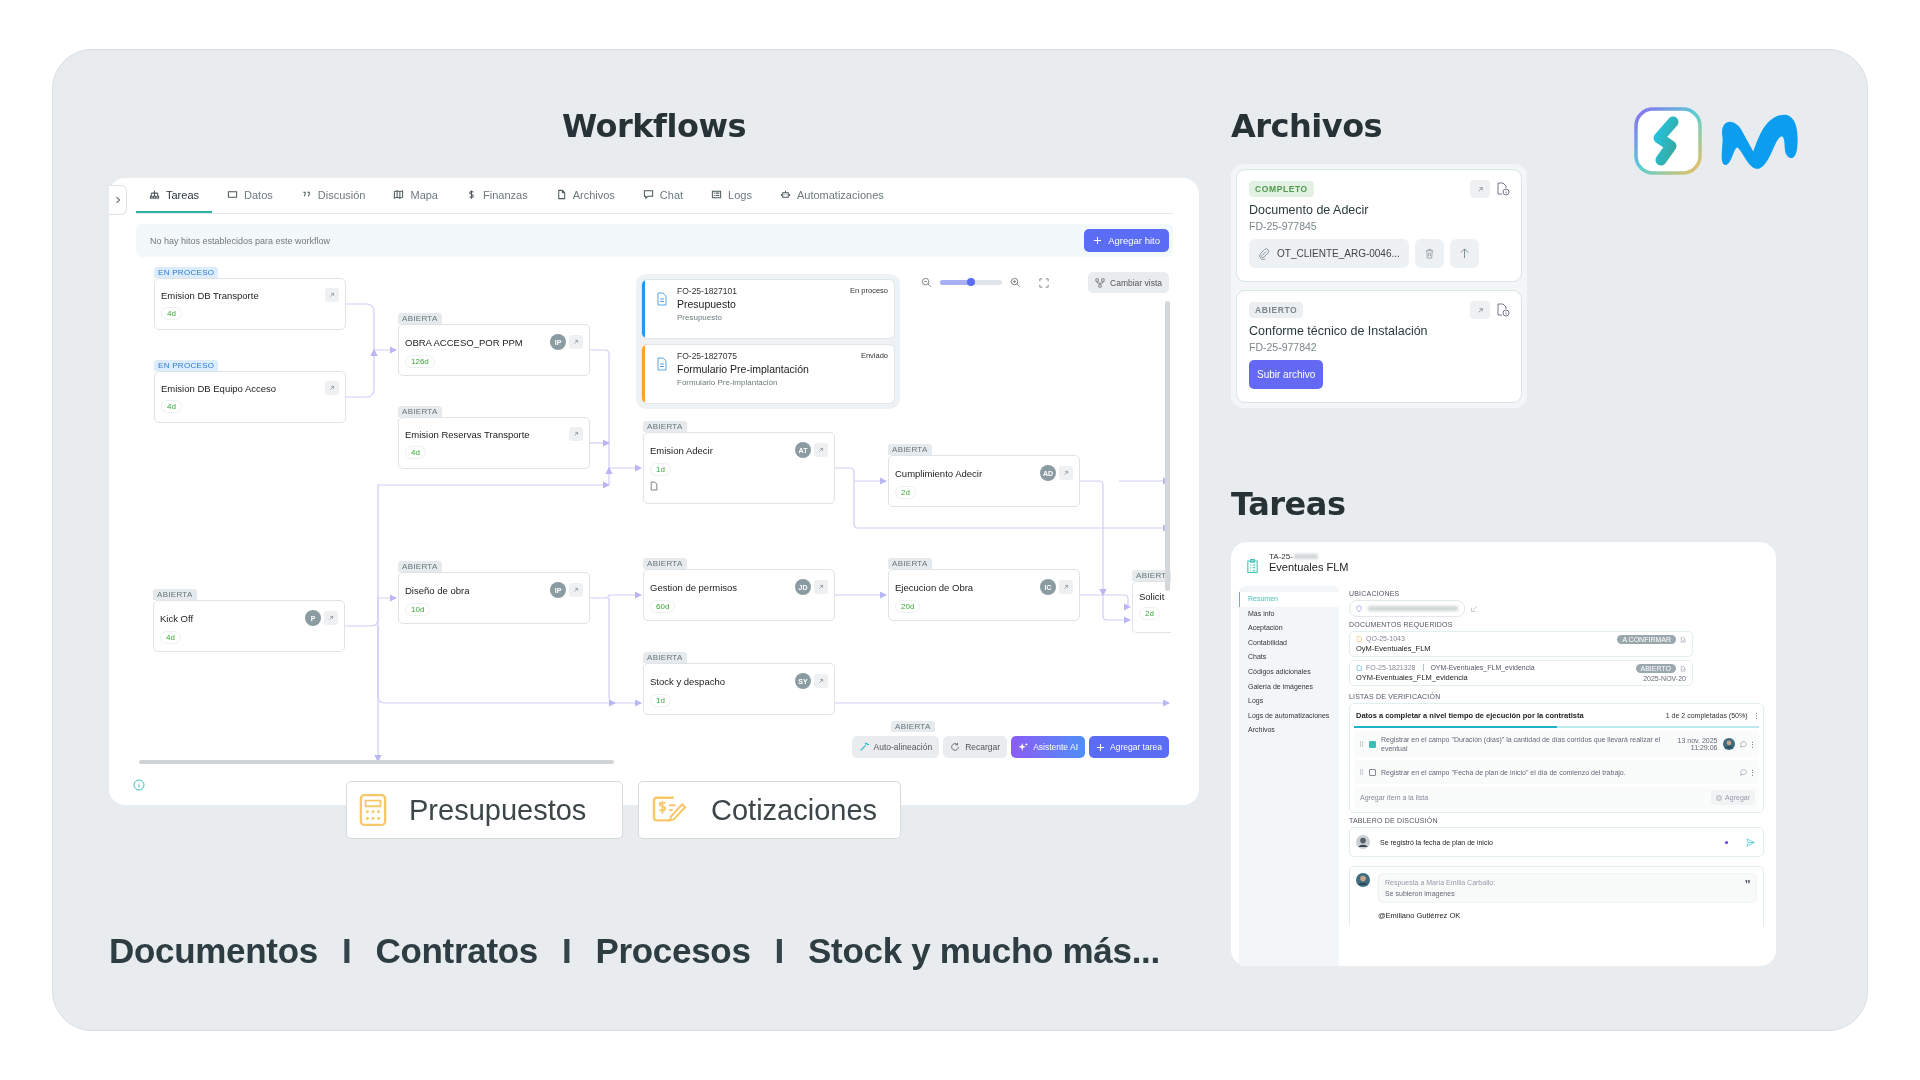  Describe the element at coordinates (1286, 374) in the screenshot. I see `upload-file-button: Subir archivo` at that location.